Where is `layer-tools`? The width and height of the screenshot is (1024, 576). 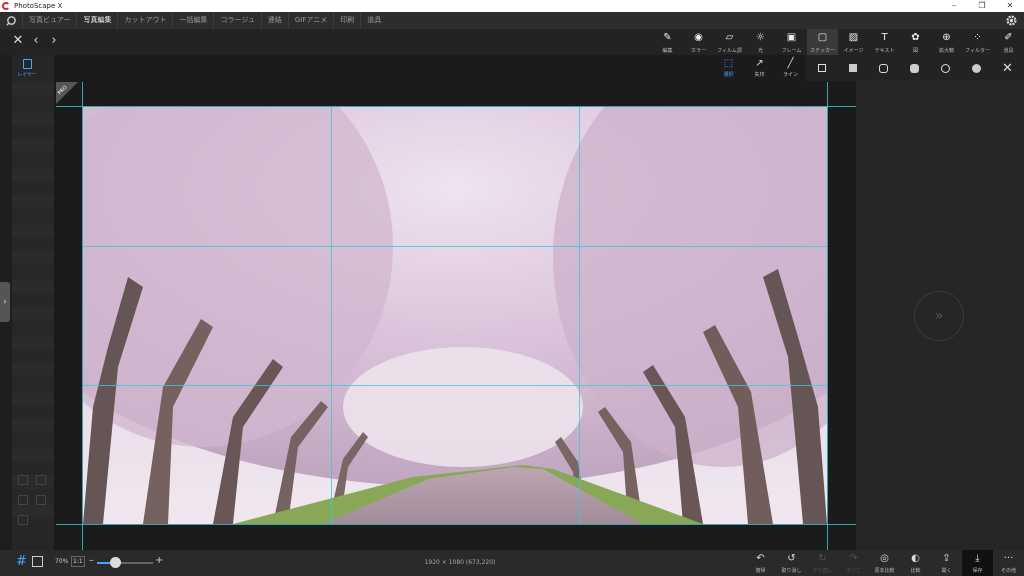
layer-tools is located at coordinates (32, 500).